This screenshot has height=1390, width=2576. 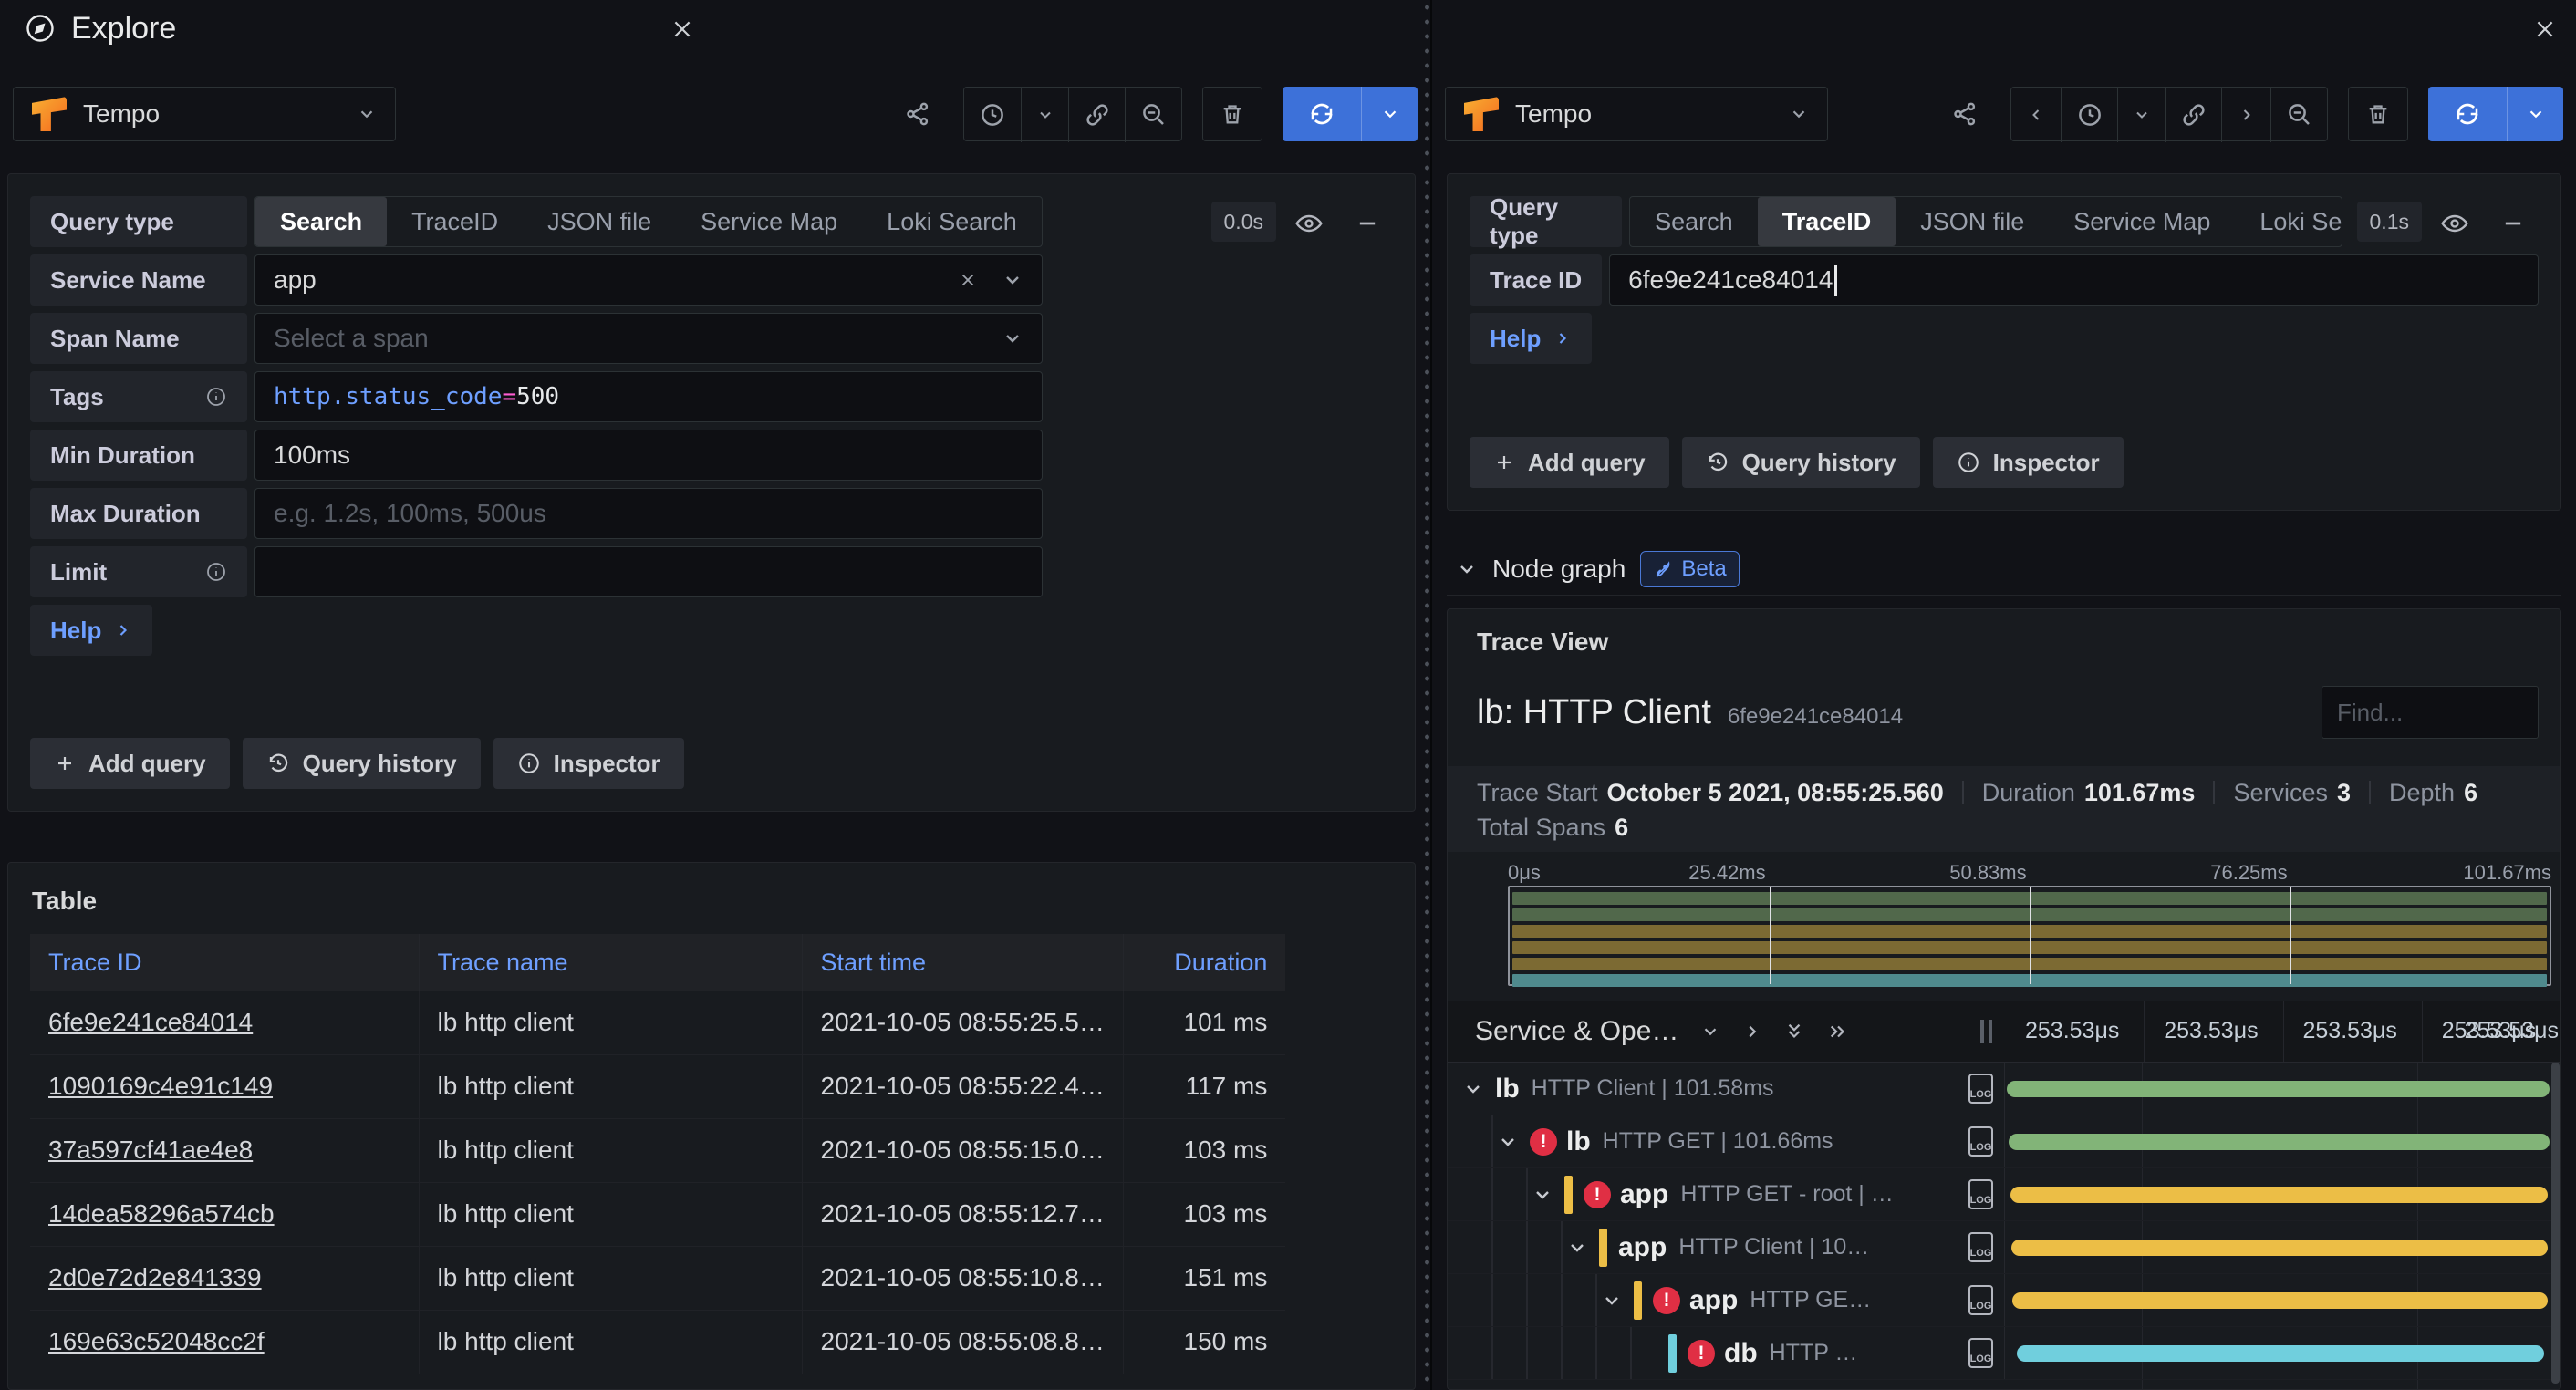 I want to click on col-header-start-time: Start time, so click(x=963, y=962).